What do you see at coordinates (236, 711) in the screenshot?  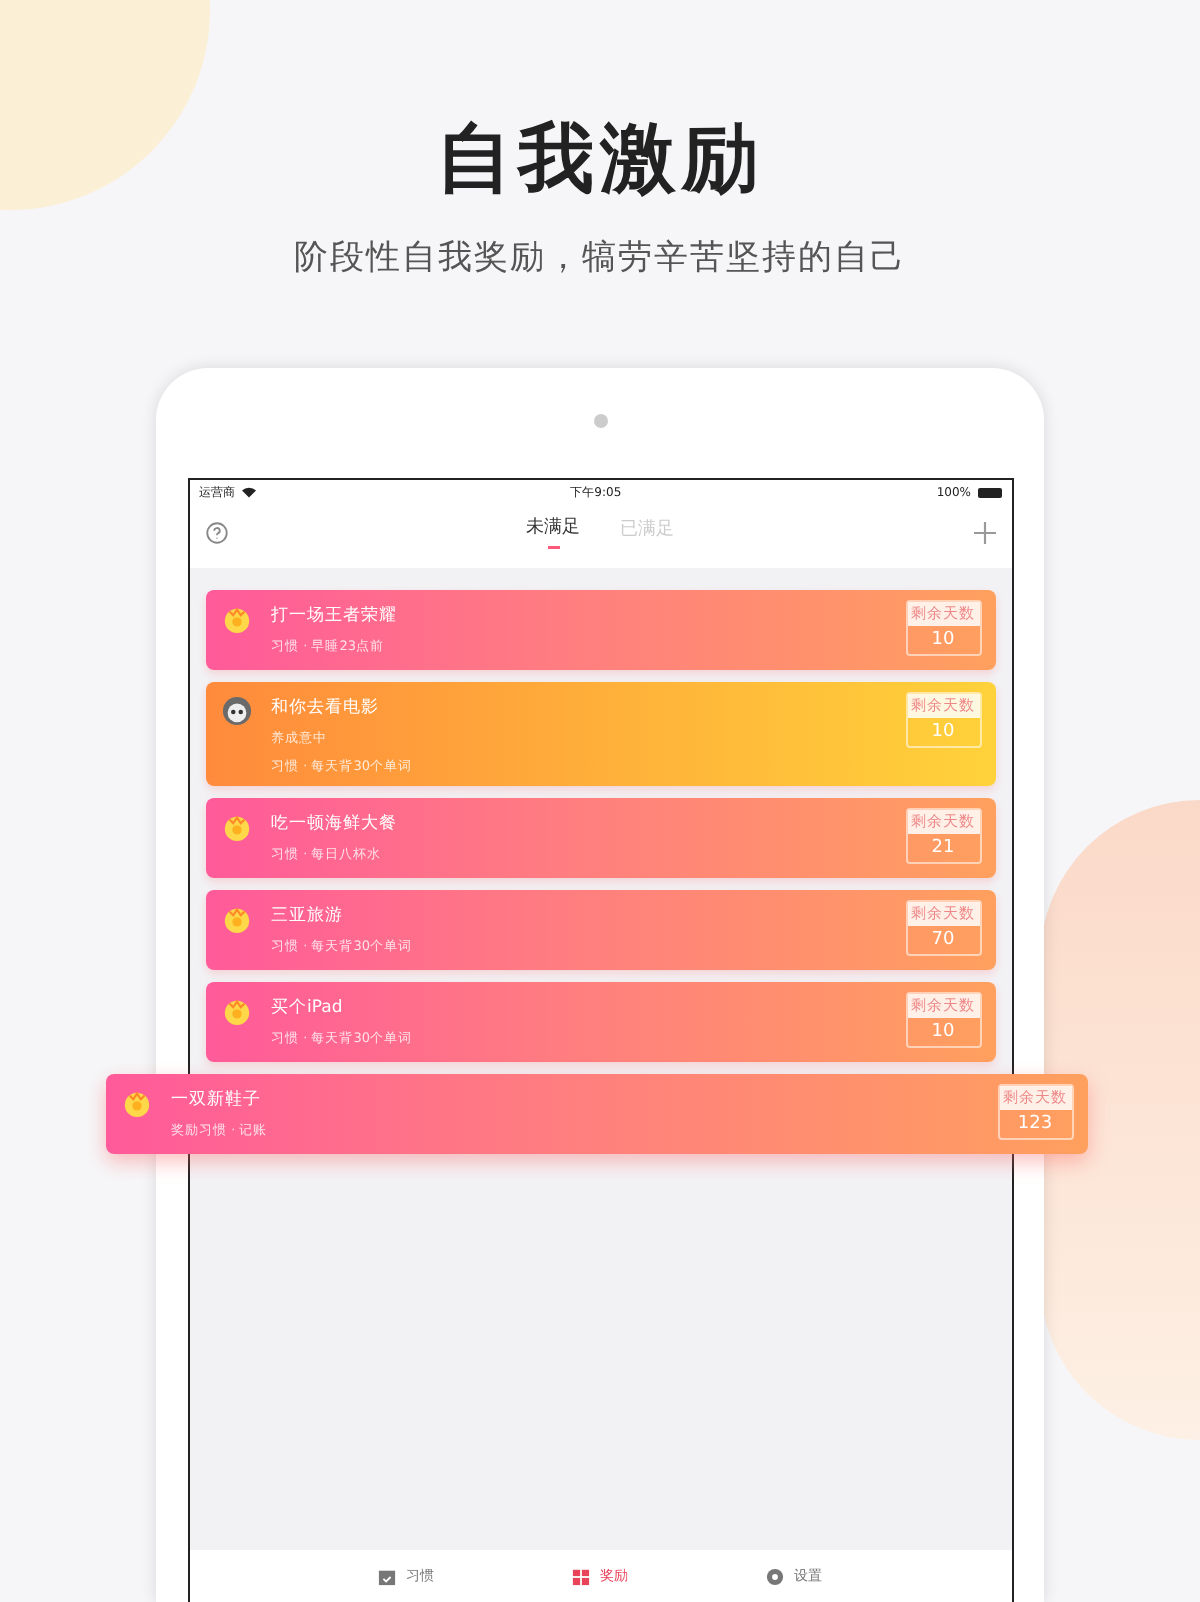 I see `avatar-icon` at bounding box center [236, 711].